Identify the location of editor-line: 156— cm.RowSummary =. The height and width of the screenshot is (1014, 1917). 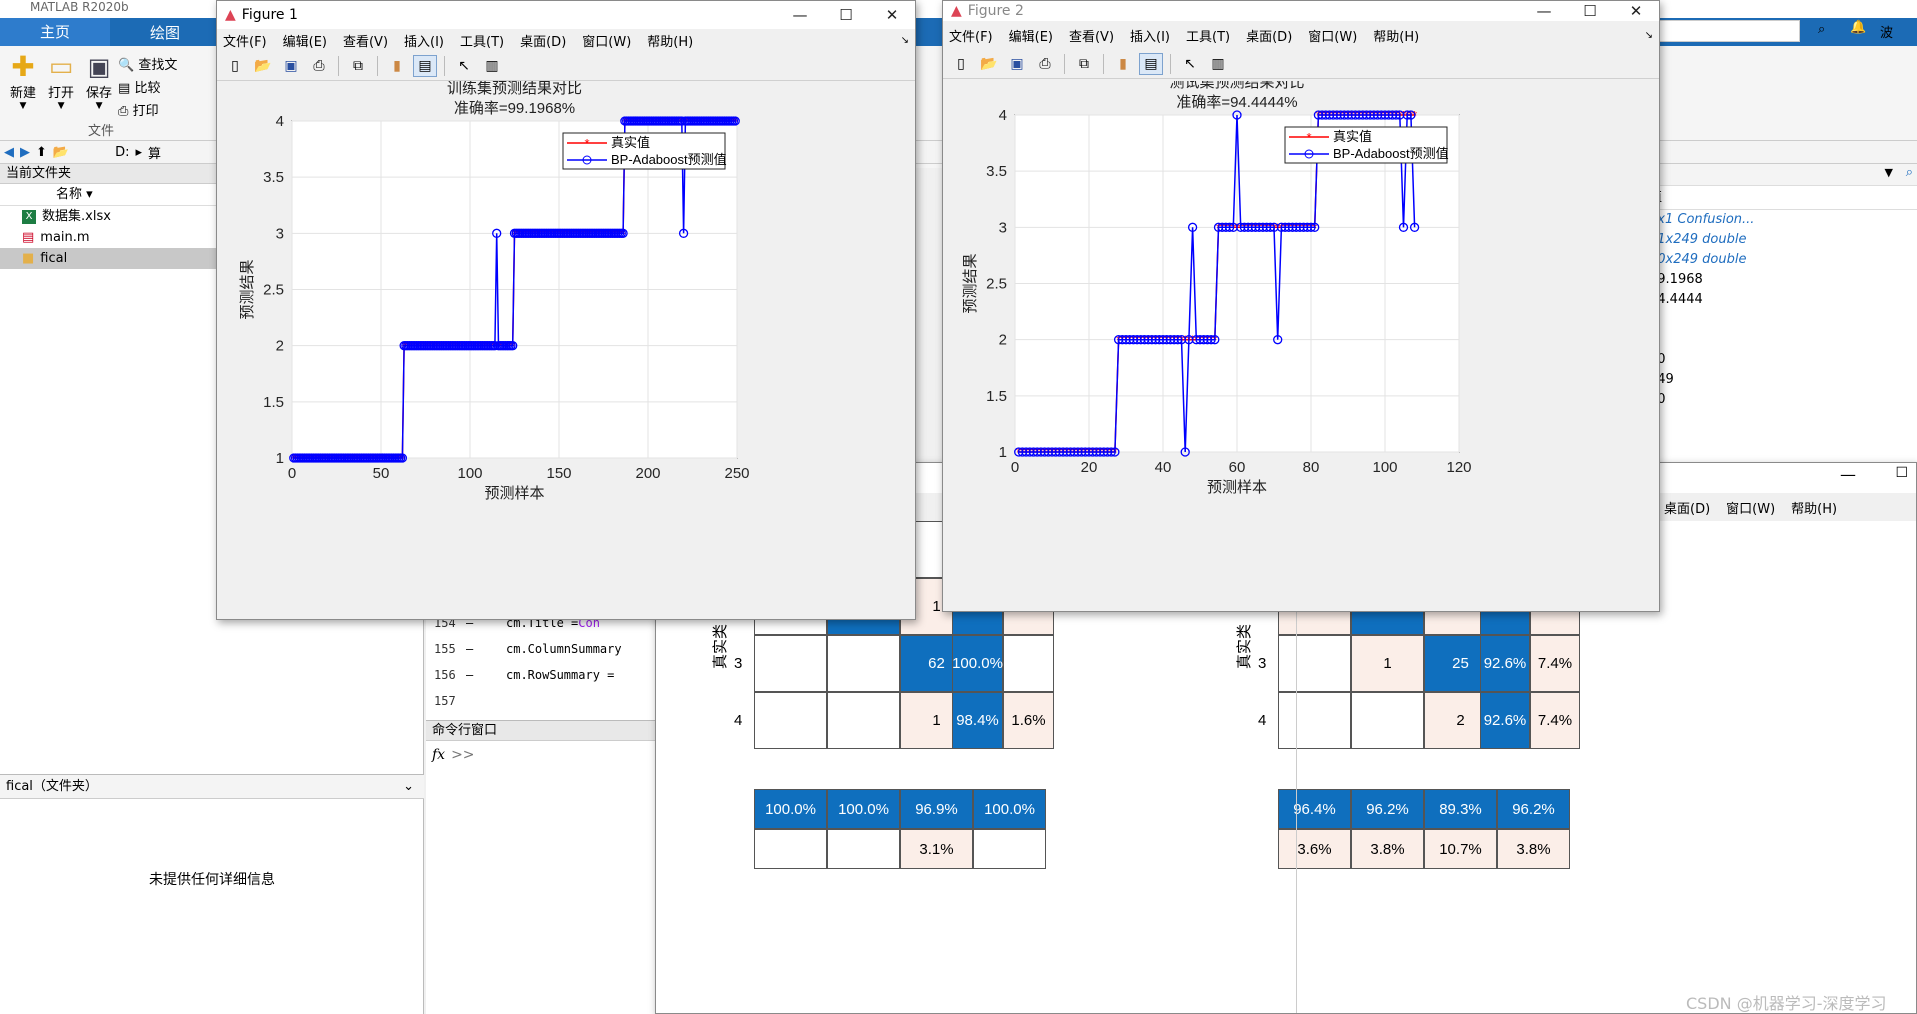
(542, 675).